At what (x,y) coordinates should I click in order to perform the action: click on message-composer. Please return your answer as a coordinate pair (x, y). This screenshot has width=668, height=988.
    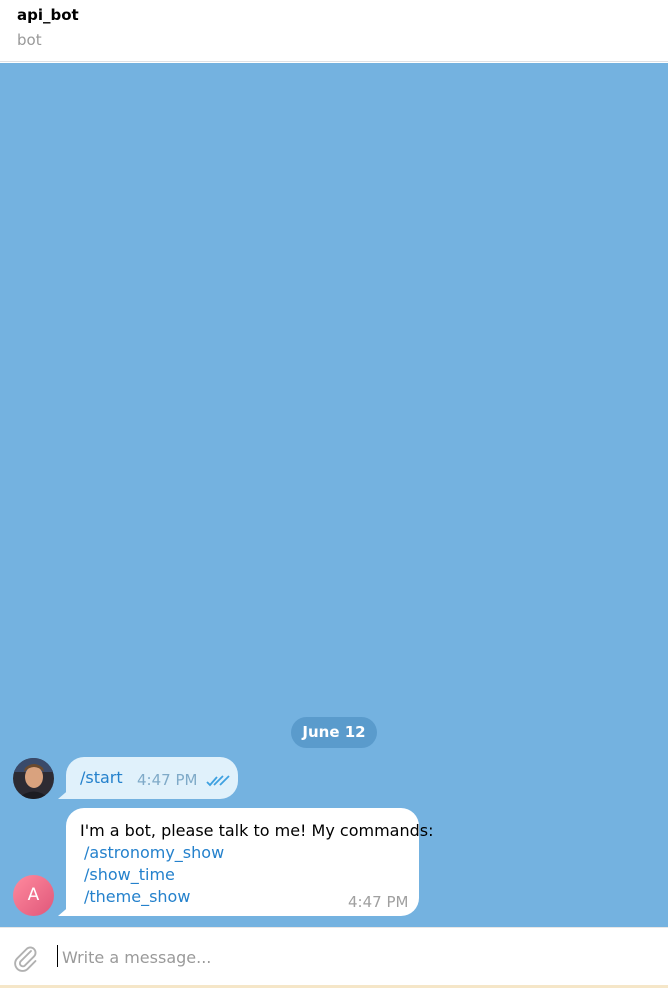
    Looking at the image, I should click on (334, 956).